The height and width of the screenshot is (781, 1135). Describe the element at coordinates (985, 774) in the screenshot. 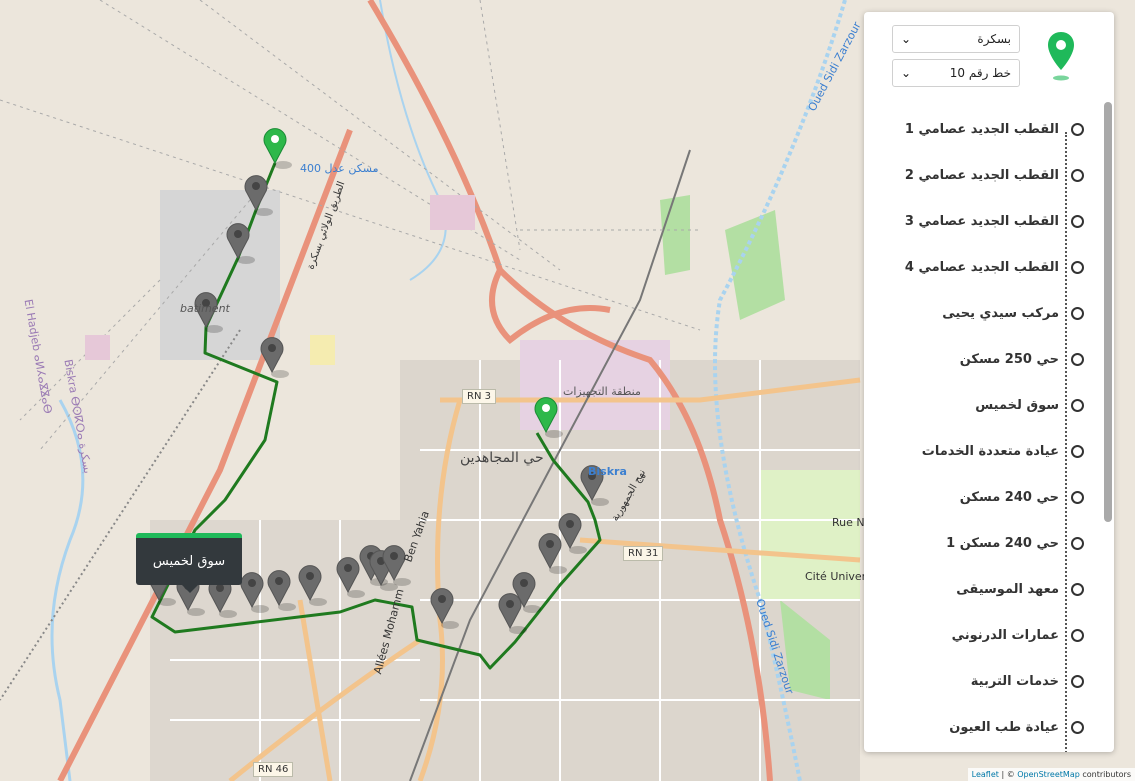

I see `leaflet-link: Leaflet` at that location.